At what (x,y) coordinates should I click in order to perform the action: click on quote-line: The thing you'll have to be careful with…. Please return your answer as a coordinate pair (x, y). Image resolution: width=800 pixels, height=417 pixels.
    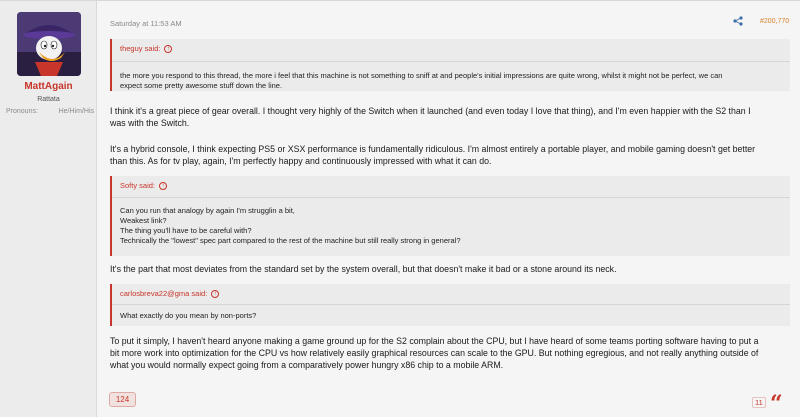
    Looking at the image, I should click on (186, 230).